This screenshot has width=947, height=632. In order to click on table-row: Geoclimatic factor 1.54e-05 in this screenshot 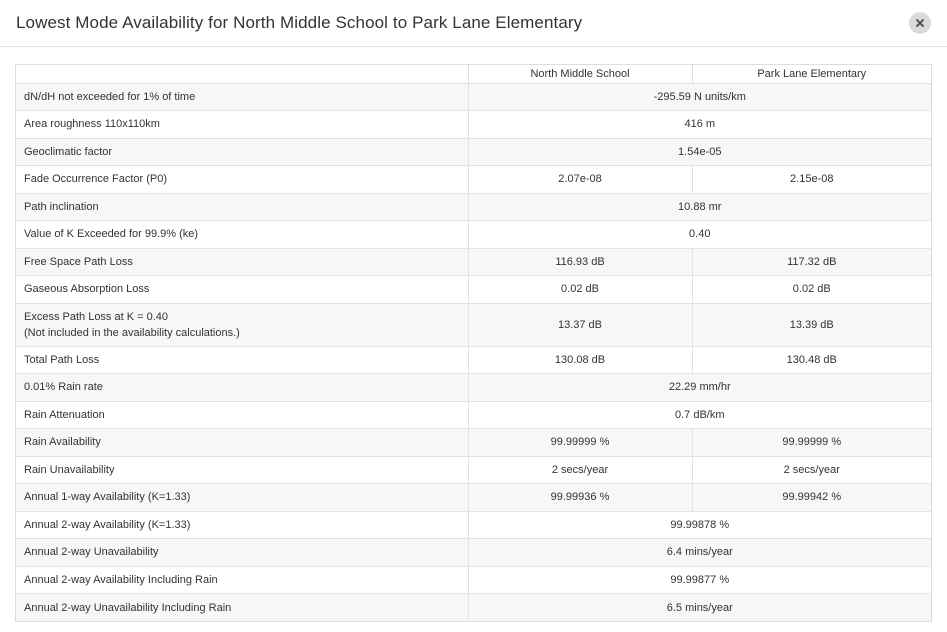, I will do `click(473, 151)`.